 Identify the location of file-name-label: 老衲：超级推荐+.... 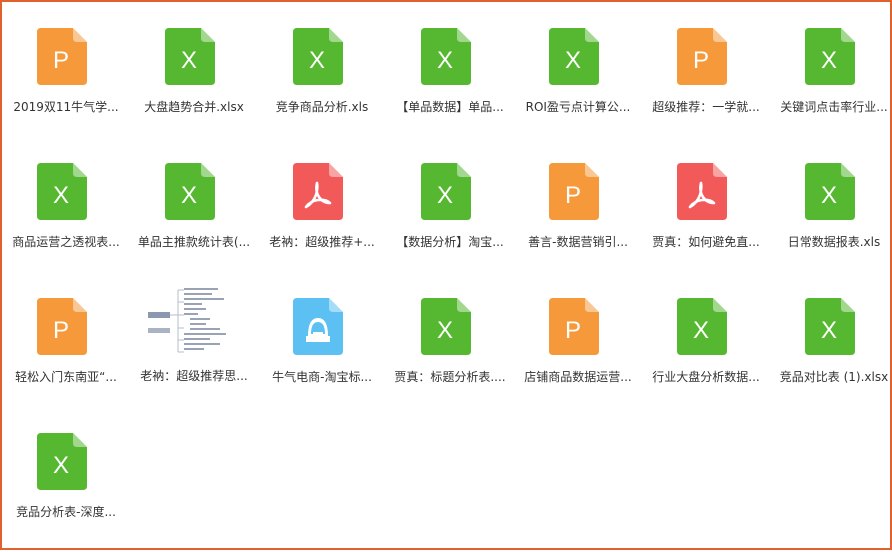
(322, 242).